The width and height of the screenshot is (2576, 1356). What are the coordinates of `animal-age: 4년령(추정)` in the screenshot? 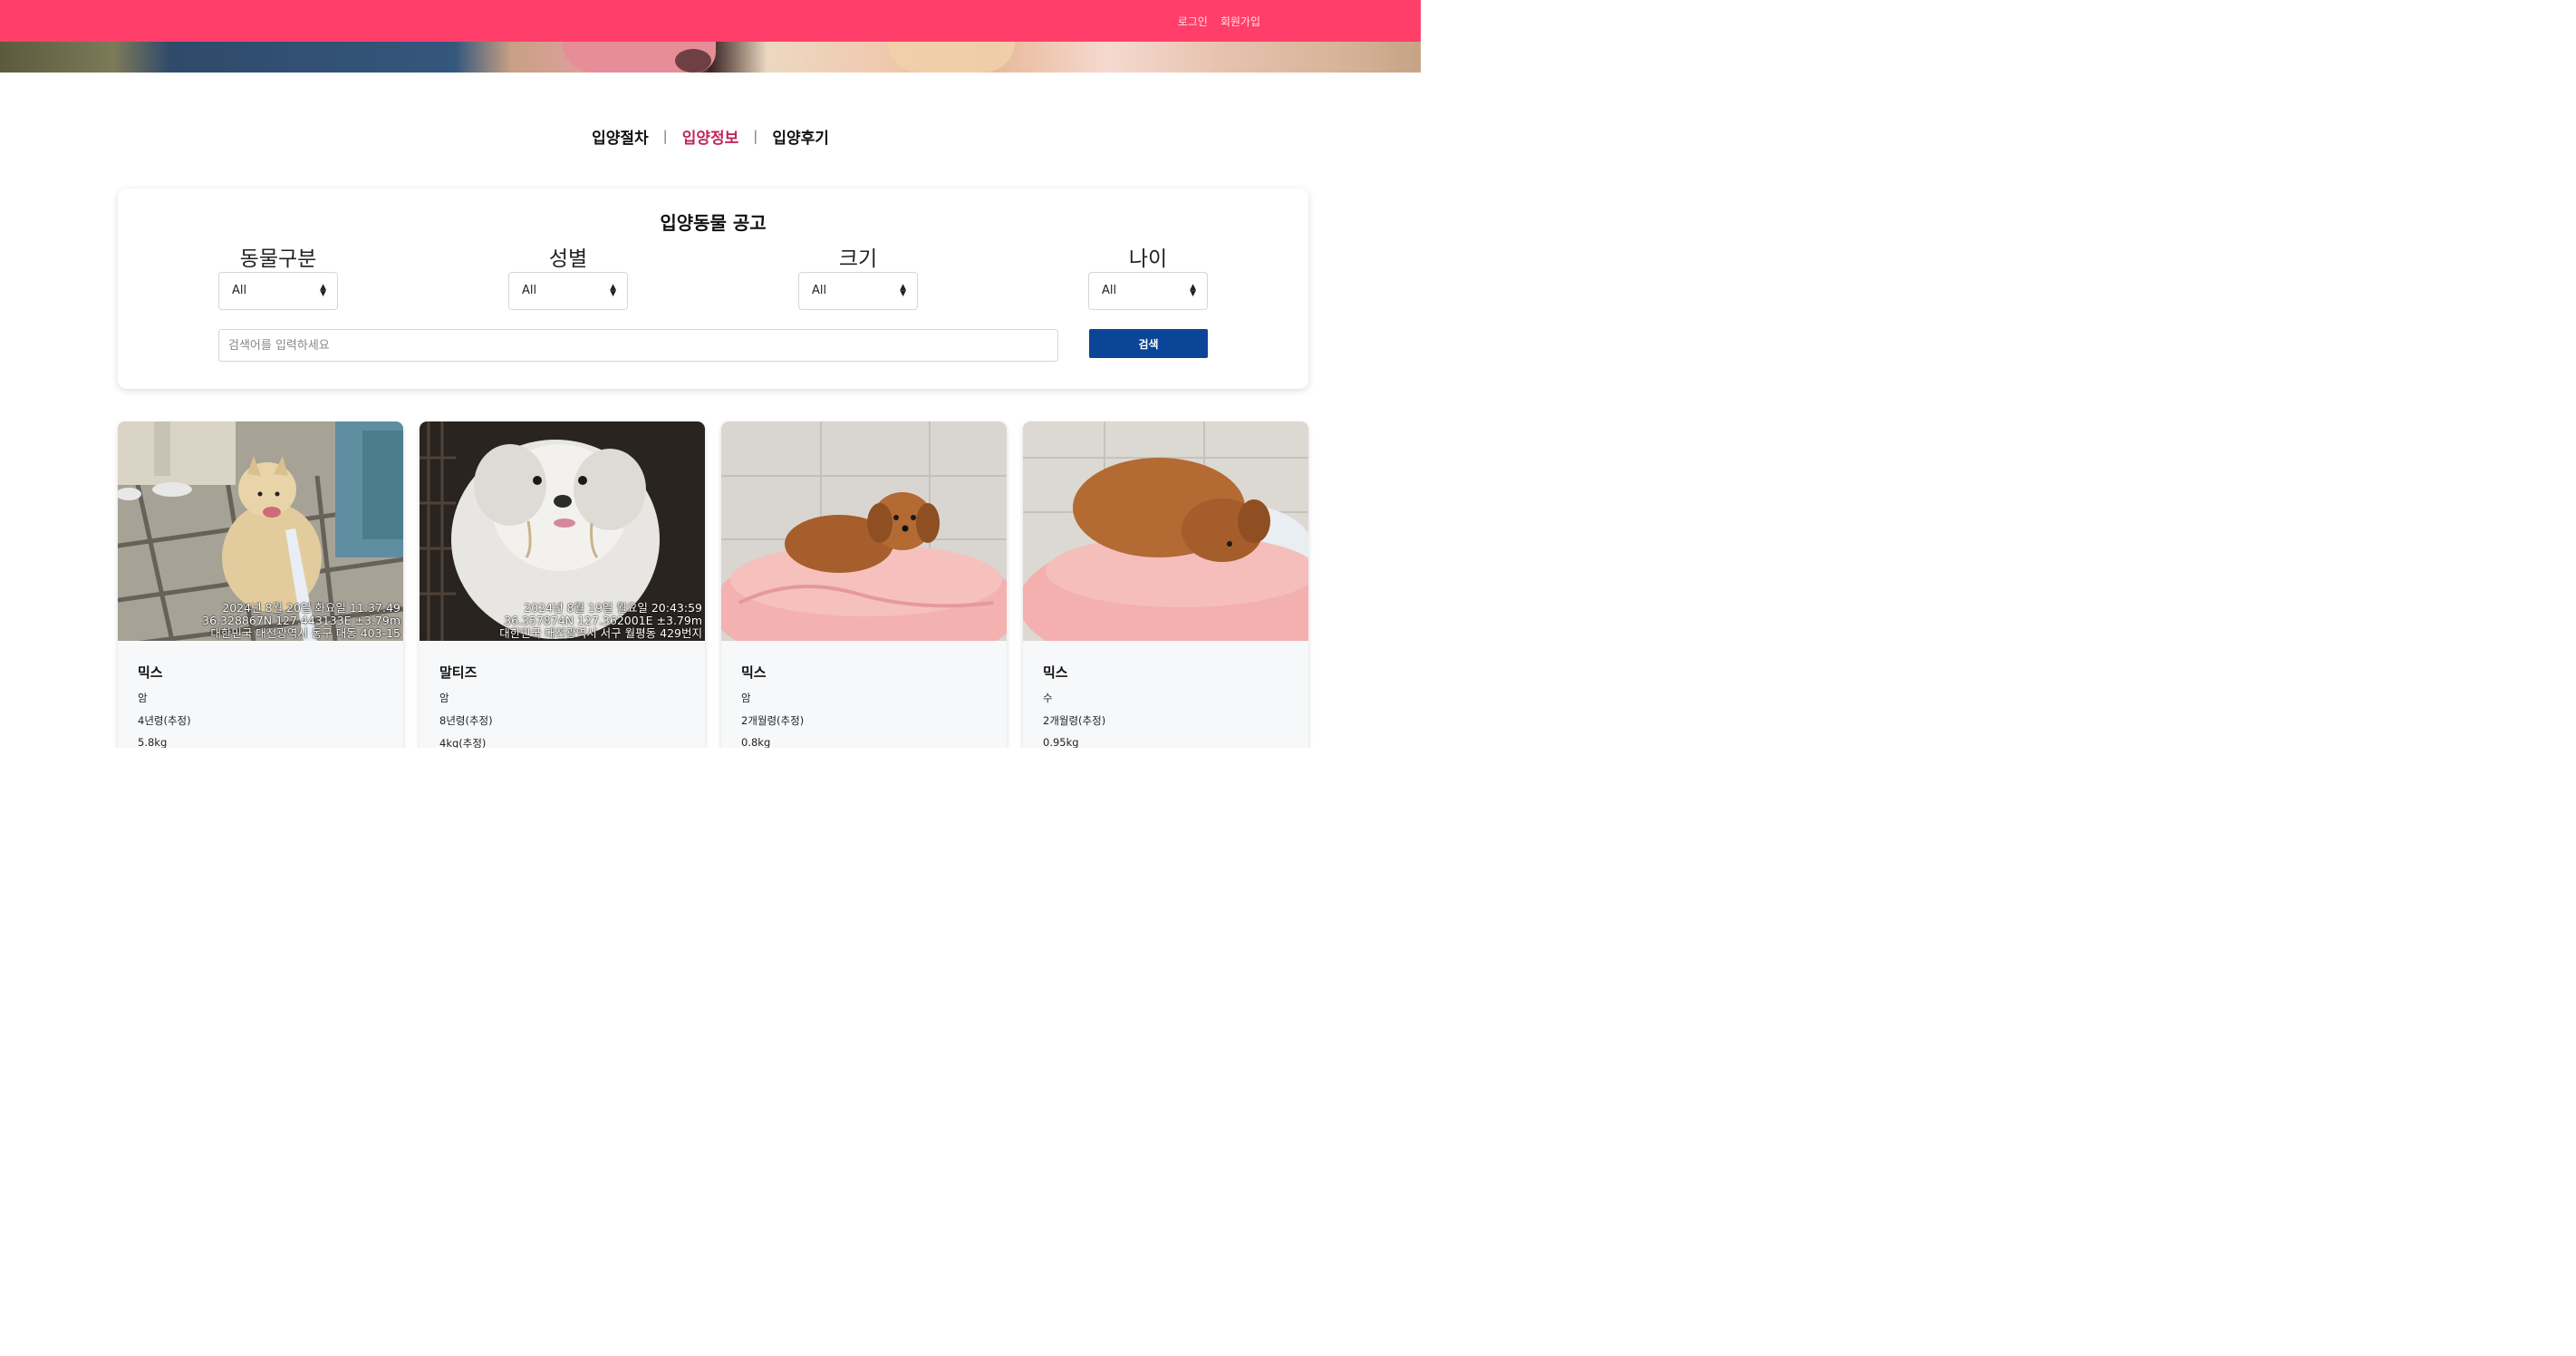 It's located at (164, 720).